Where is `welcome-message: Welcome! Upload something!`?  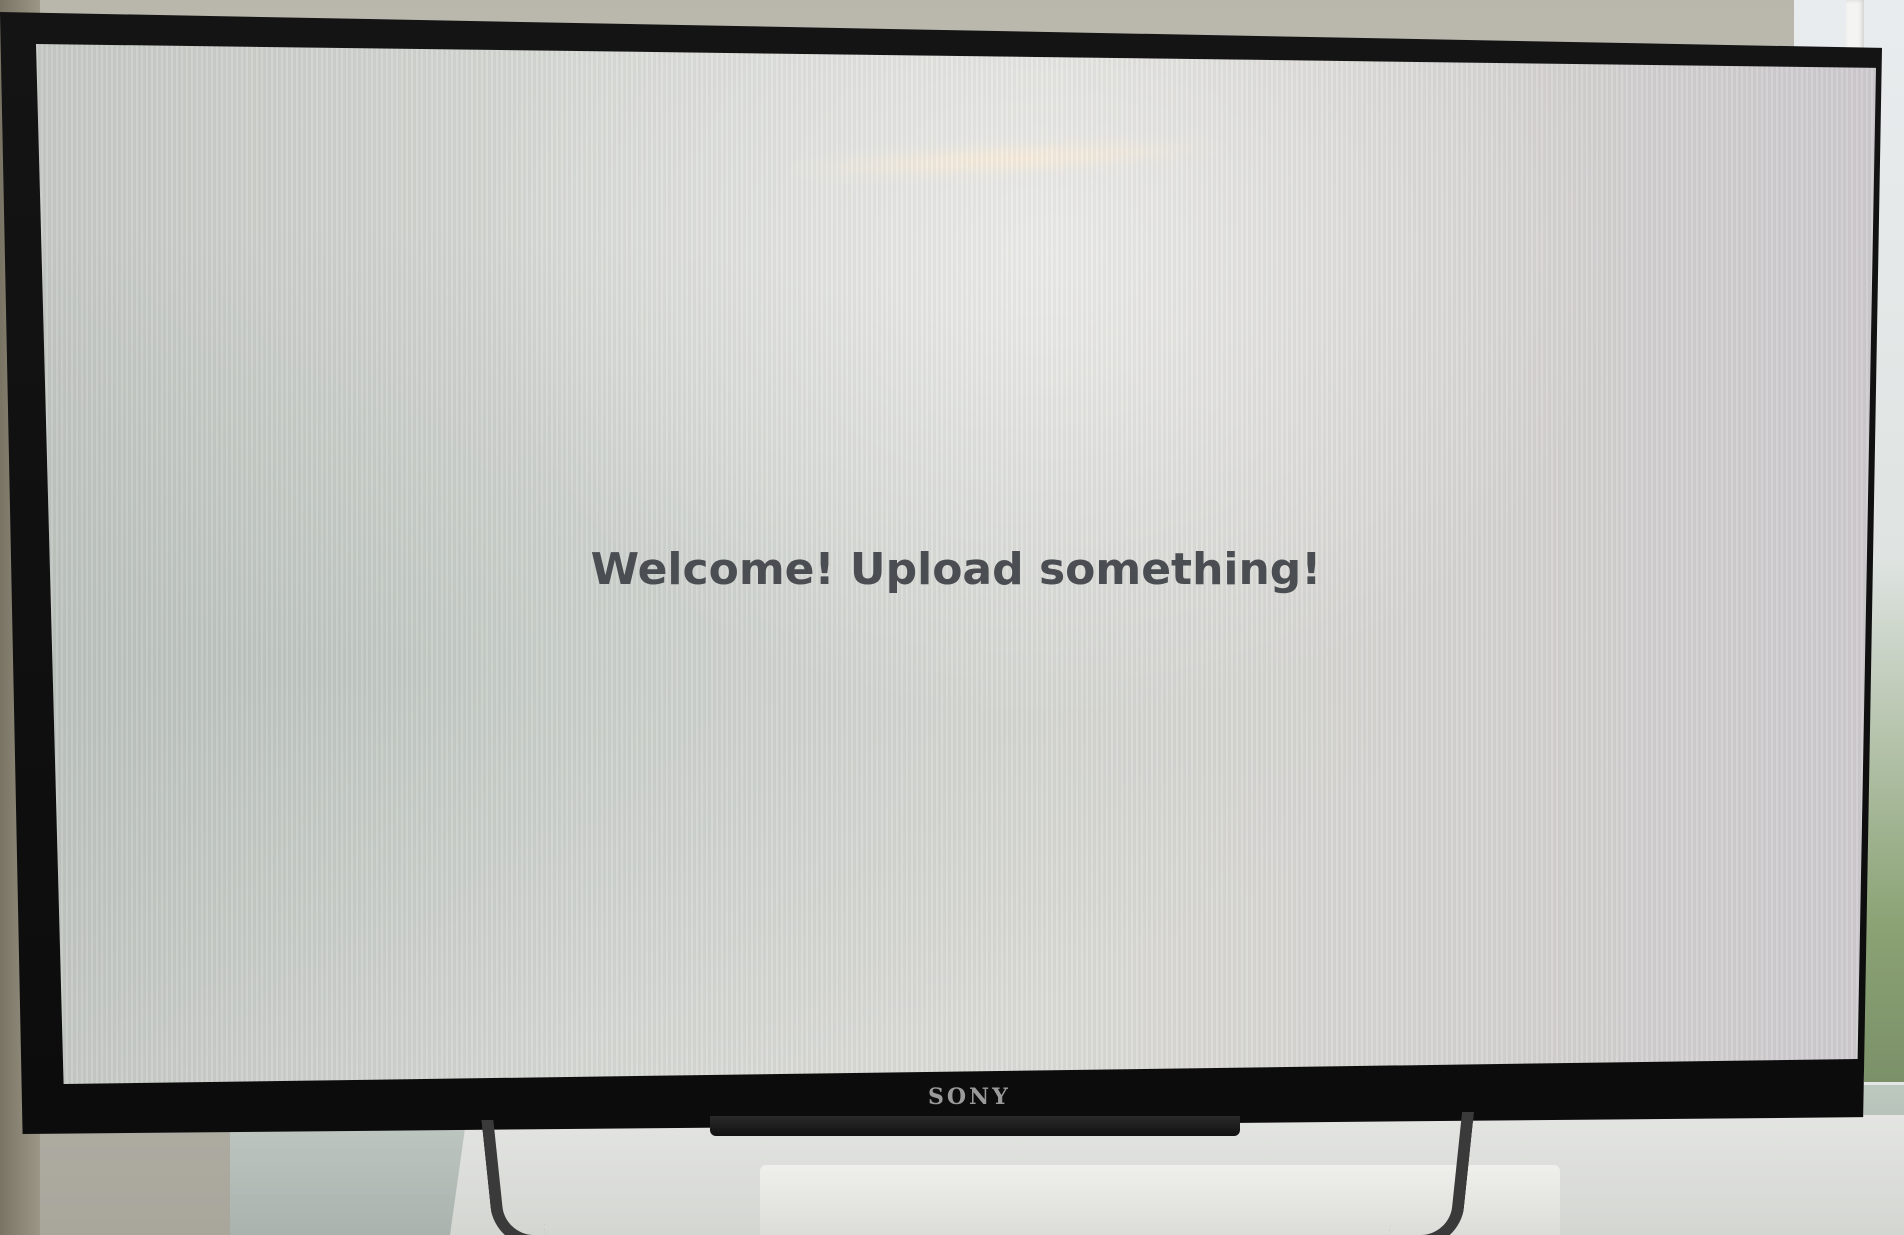 welcome-message: Welcome! Upload something! is located at coordinates (956, 569).